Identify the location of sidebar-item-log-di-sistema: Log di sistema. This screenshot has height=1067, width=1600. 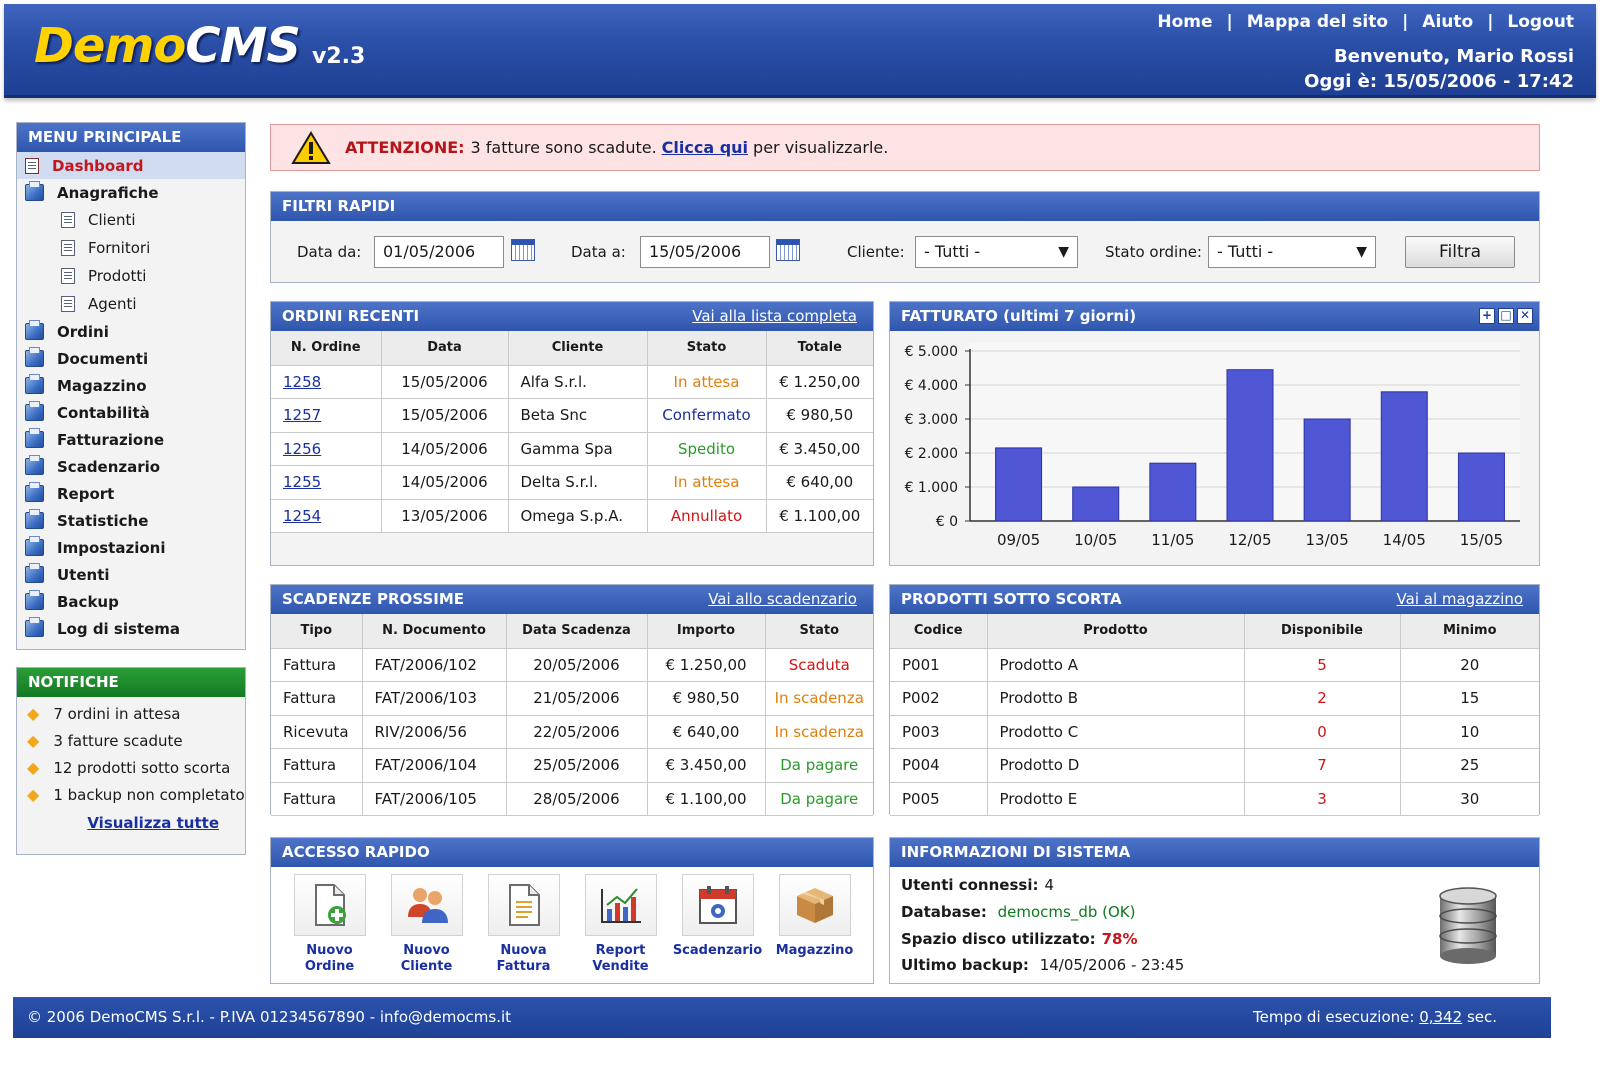
(131, 628).